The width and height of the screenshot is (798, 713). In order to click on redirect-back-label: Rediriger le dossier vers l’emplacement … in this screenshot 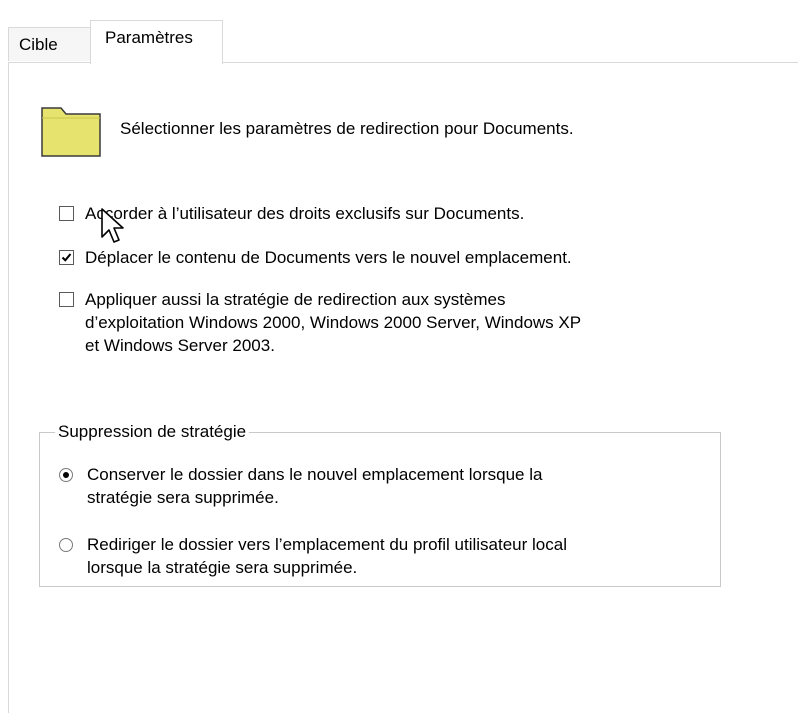, I will do `click(327, 556)`.